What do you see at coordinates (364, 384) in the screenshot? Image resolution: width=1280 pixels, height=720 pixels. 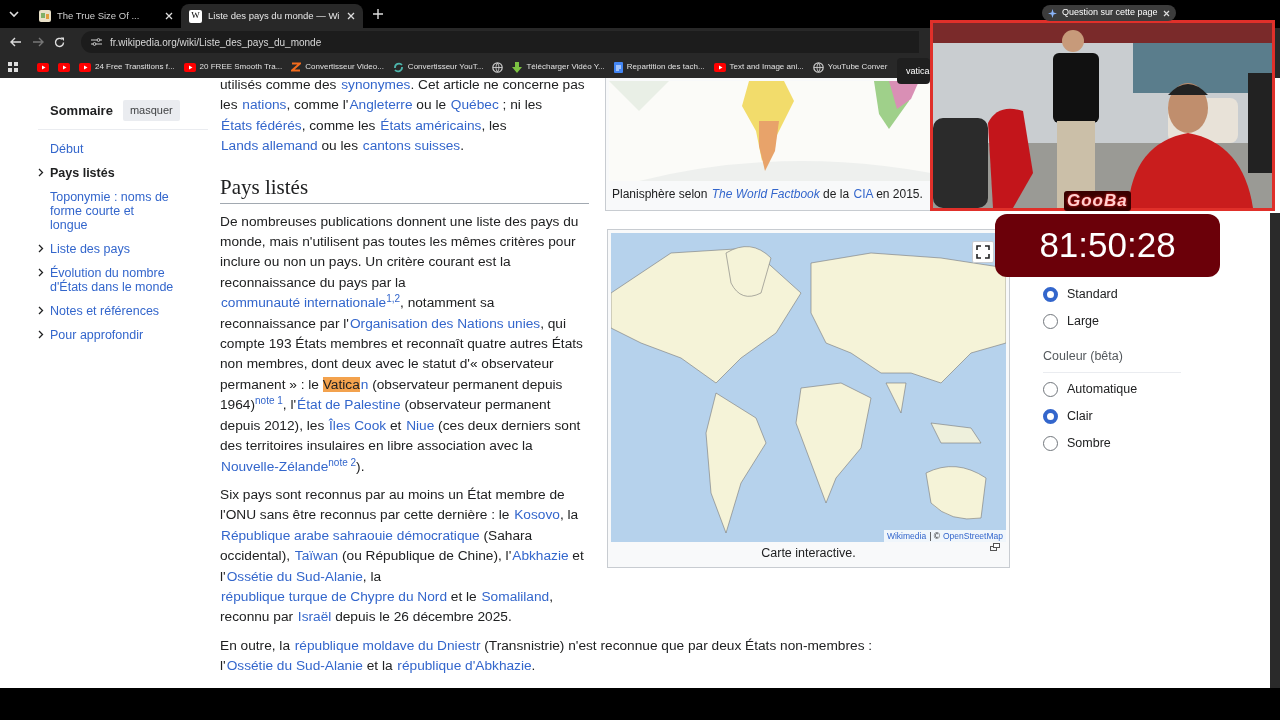 I see `link: n` at bounding box center [364, 384].